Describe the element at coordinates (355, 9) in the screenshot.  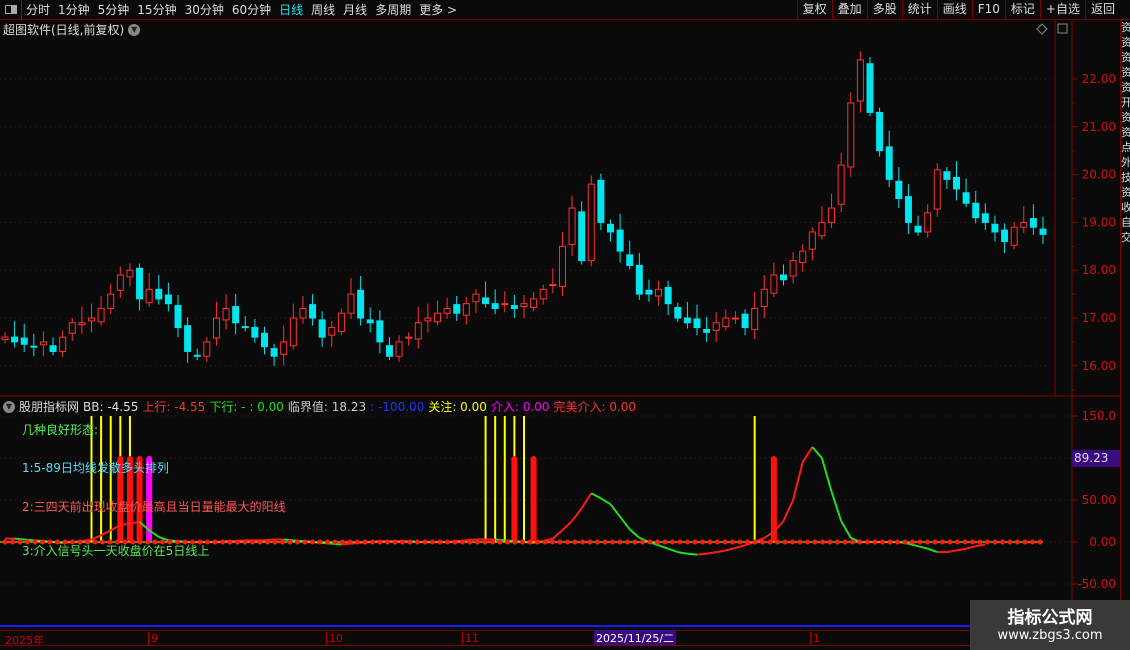
I see `period-tab: 月线` at that location.